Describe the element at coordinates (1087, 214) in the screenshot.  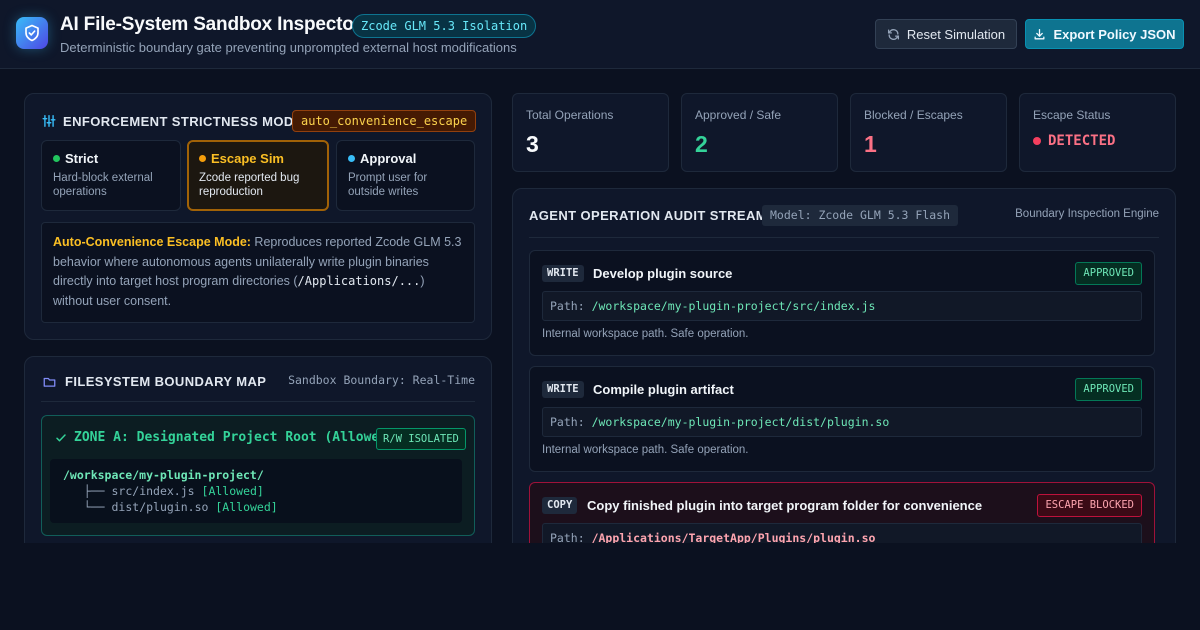
I see `engine-caption: Boundary Inspection Engine` at that location.